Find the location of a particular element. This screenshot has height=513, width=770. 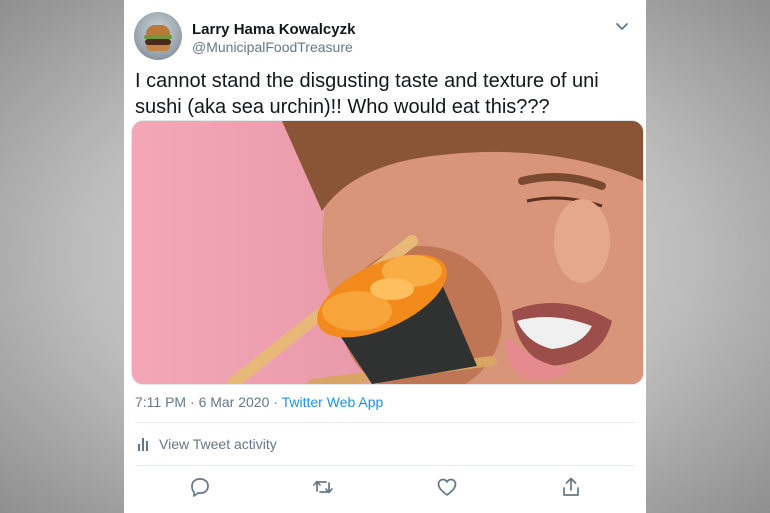

tweet-time: 7:11 PM is located at coordinates (160, 402).